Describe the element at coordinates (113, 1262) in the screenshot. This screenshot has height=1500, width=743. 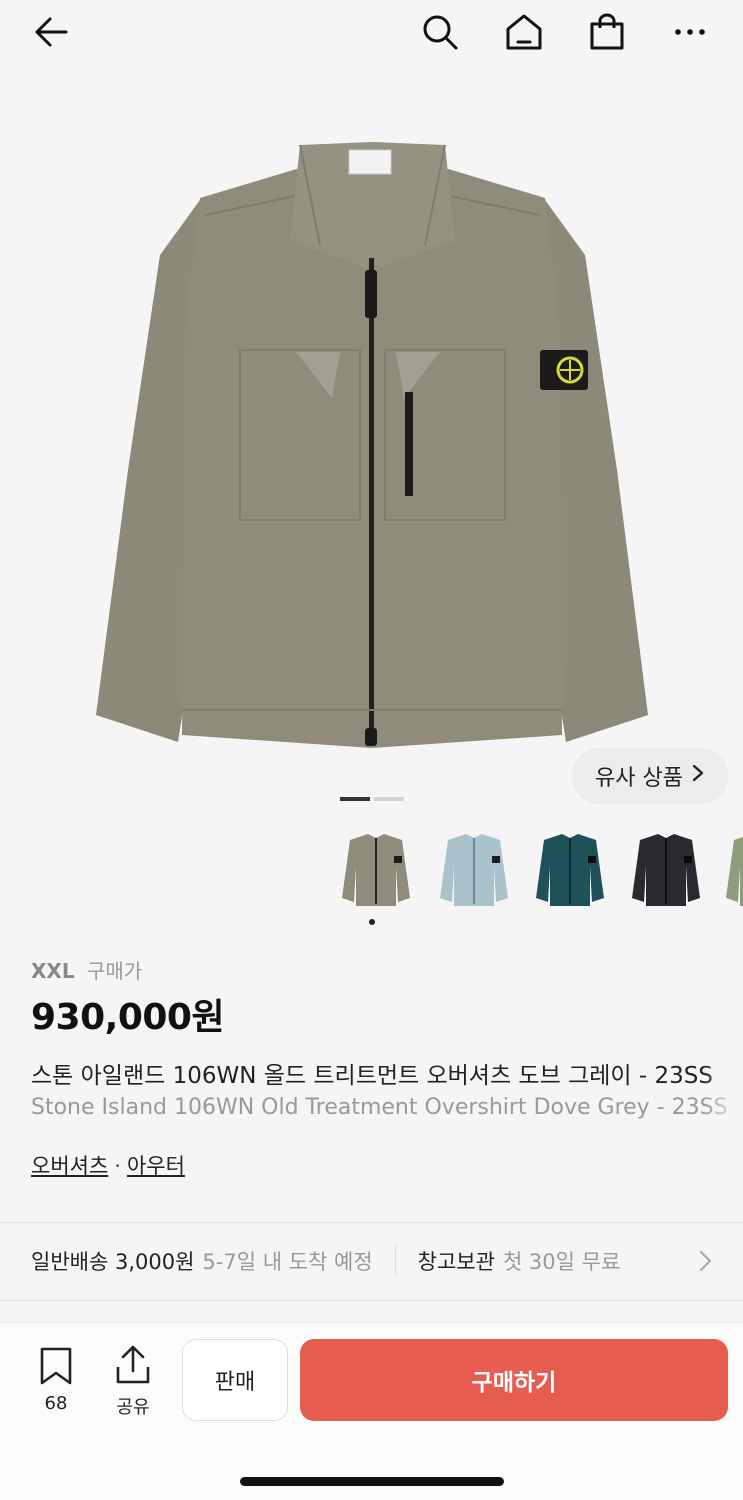
I see `shipping-label: 일반배송 3,000원` at that location.